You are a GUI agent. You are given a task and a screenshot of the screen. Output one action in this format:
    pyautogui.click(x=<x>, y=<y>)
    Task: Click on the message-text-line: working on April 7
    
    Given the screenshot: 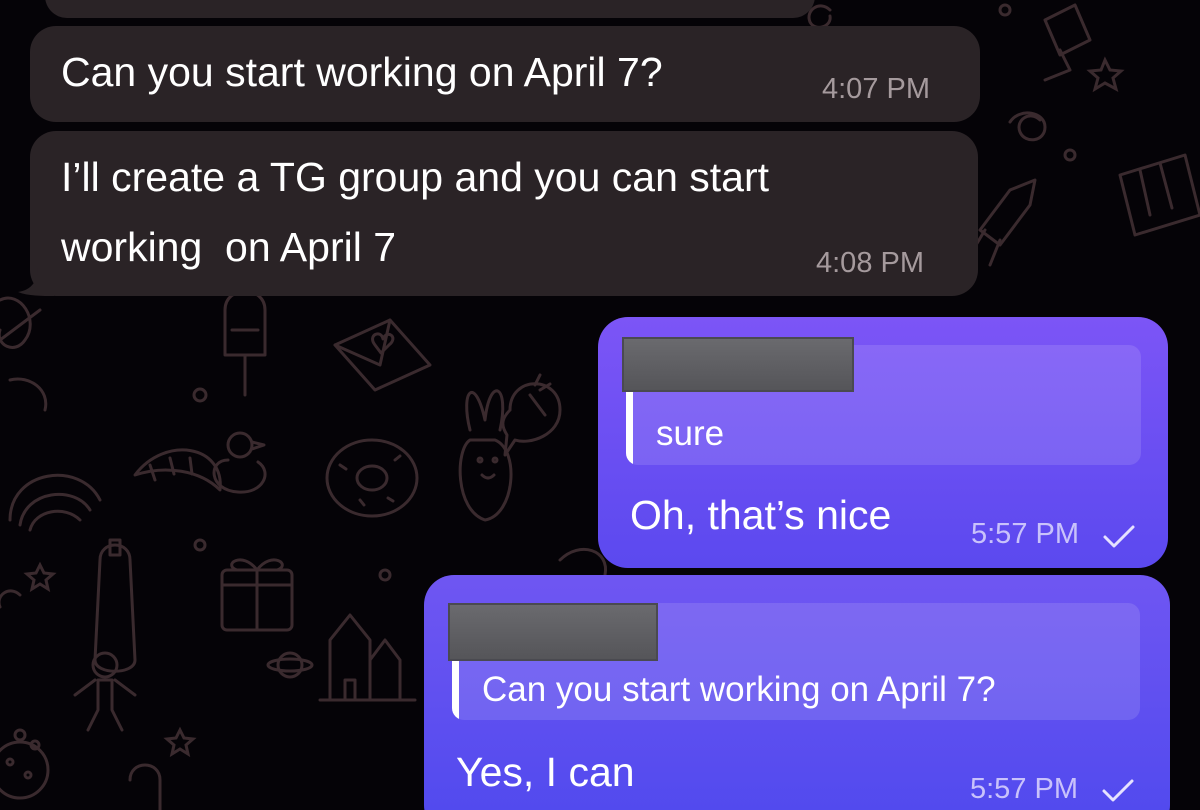 What is the action you would take?
    pyautogui.click(x=229, y=247)
    